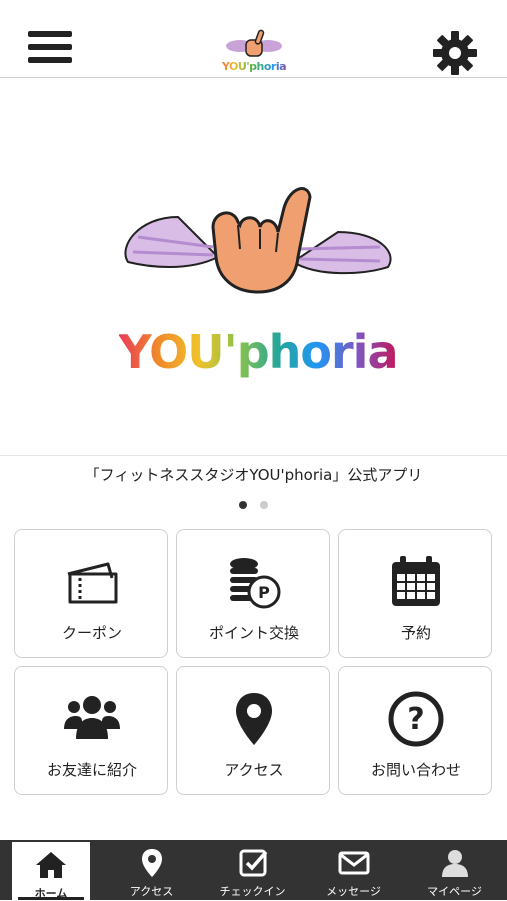 The width and height of the screenshot is (507, 901). I want to click on hamburger-menu-button, so click(51, 51).